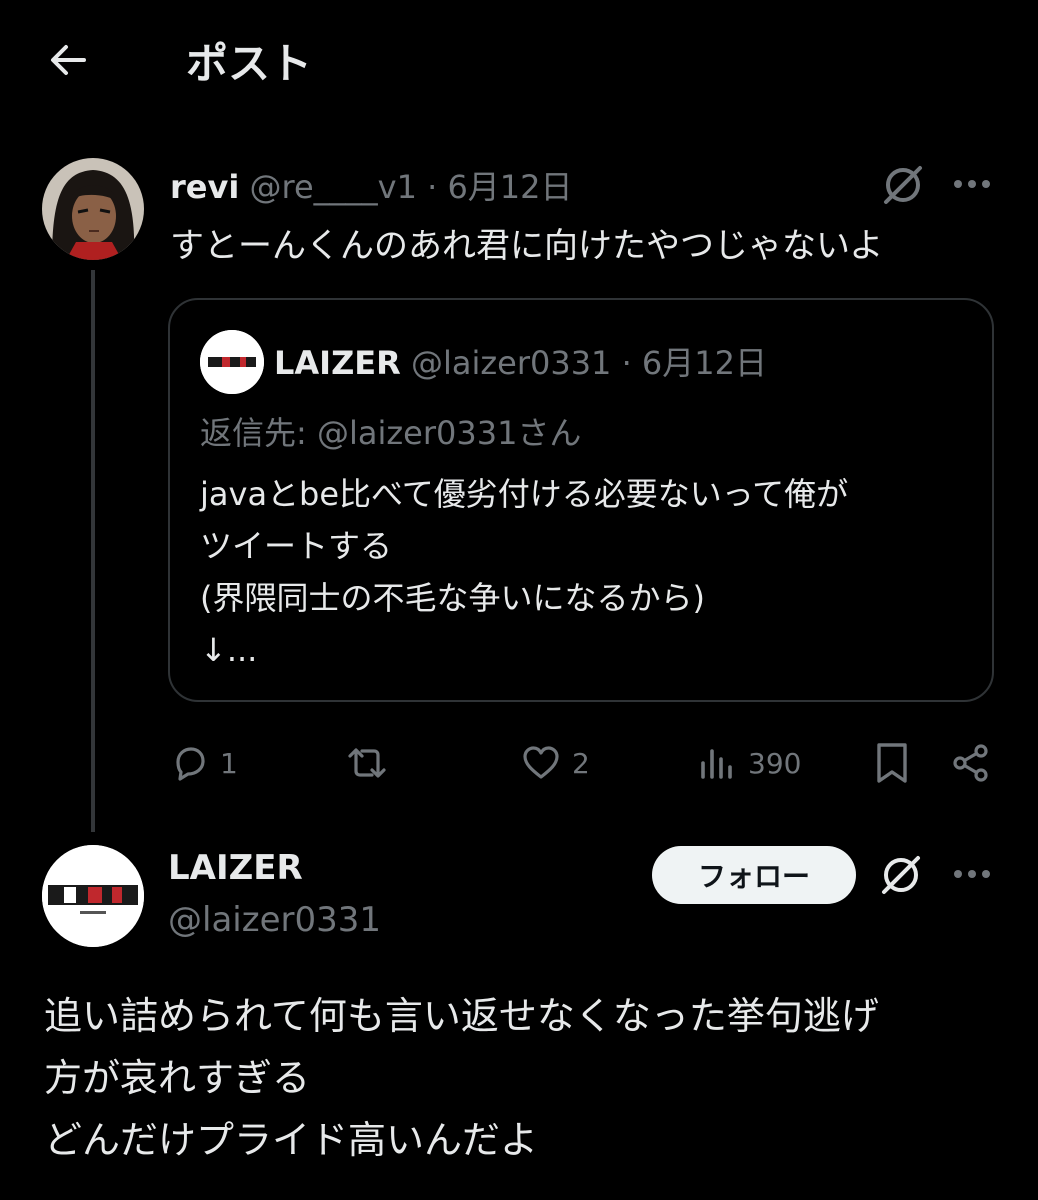 The width and height of the screenshot is (1038, 1200). I want to click on quoted-display-name: LAIZER, so click(337, 363).